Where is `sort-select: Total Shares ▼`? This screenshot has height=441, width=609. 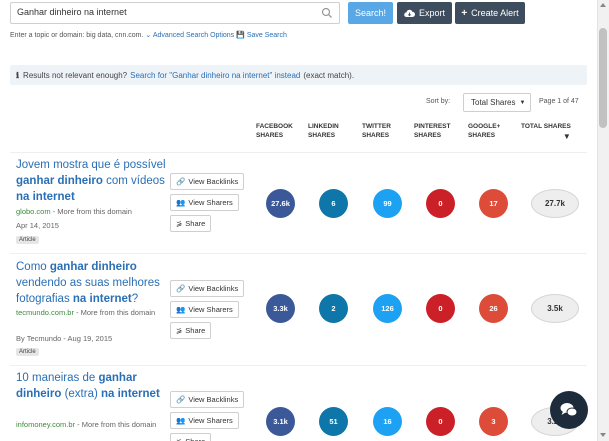 sort-select: Total Shares ▼ is located at coordinates (497, 102).